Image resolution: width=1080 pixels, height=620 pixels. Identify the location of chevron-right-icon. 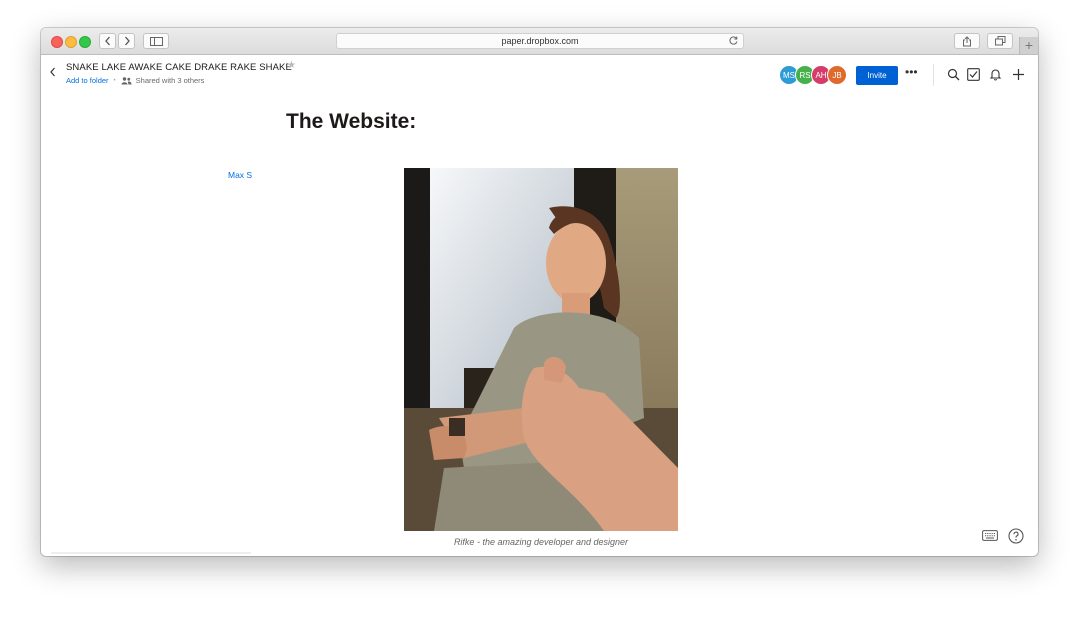
(127, 41).